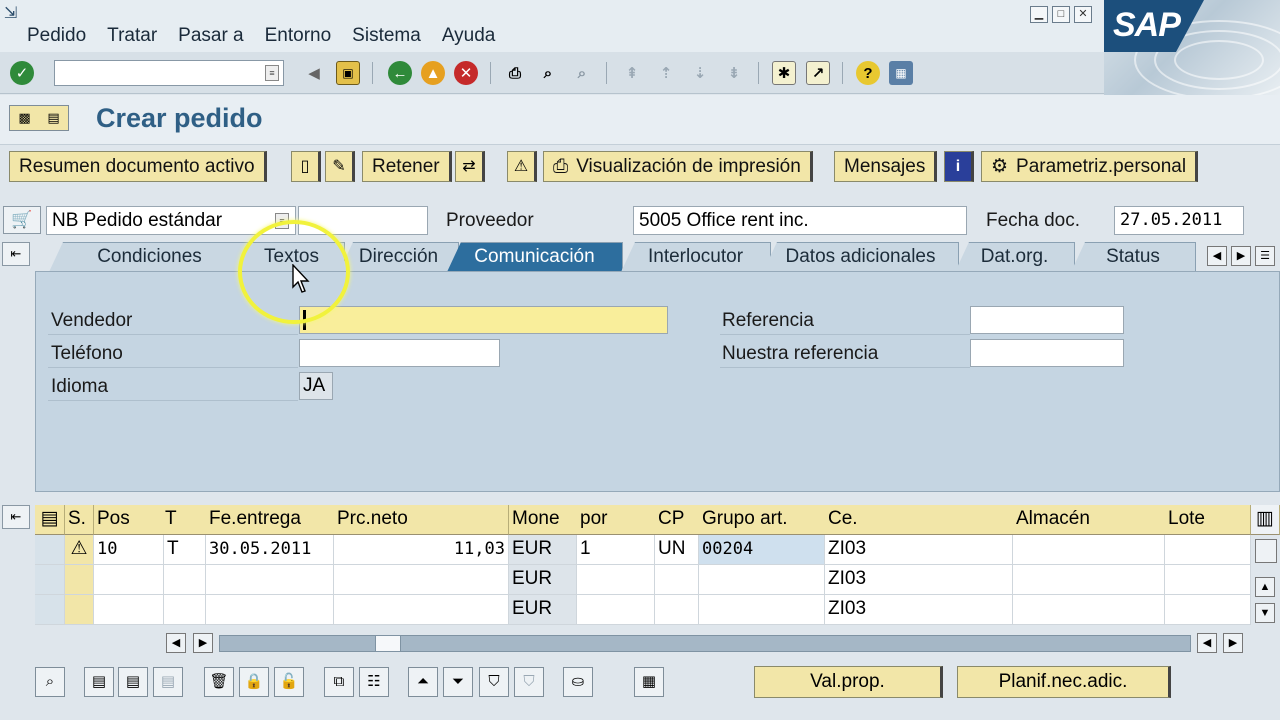 The image size is (1280, 720). Describe the element at coordinates (22, 73) in the screenshot. I see `enter-check-icon: ✓` at that location.